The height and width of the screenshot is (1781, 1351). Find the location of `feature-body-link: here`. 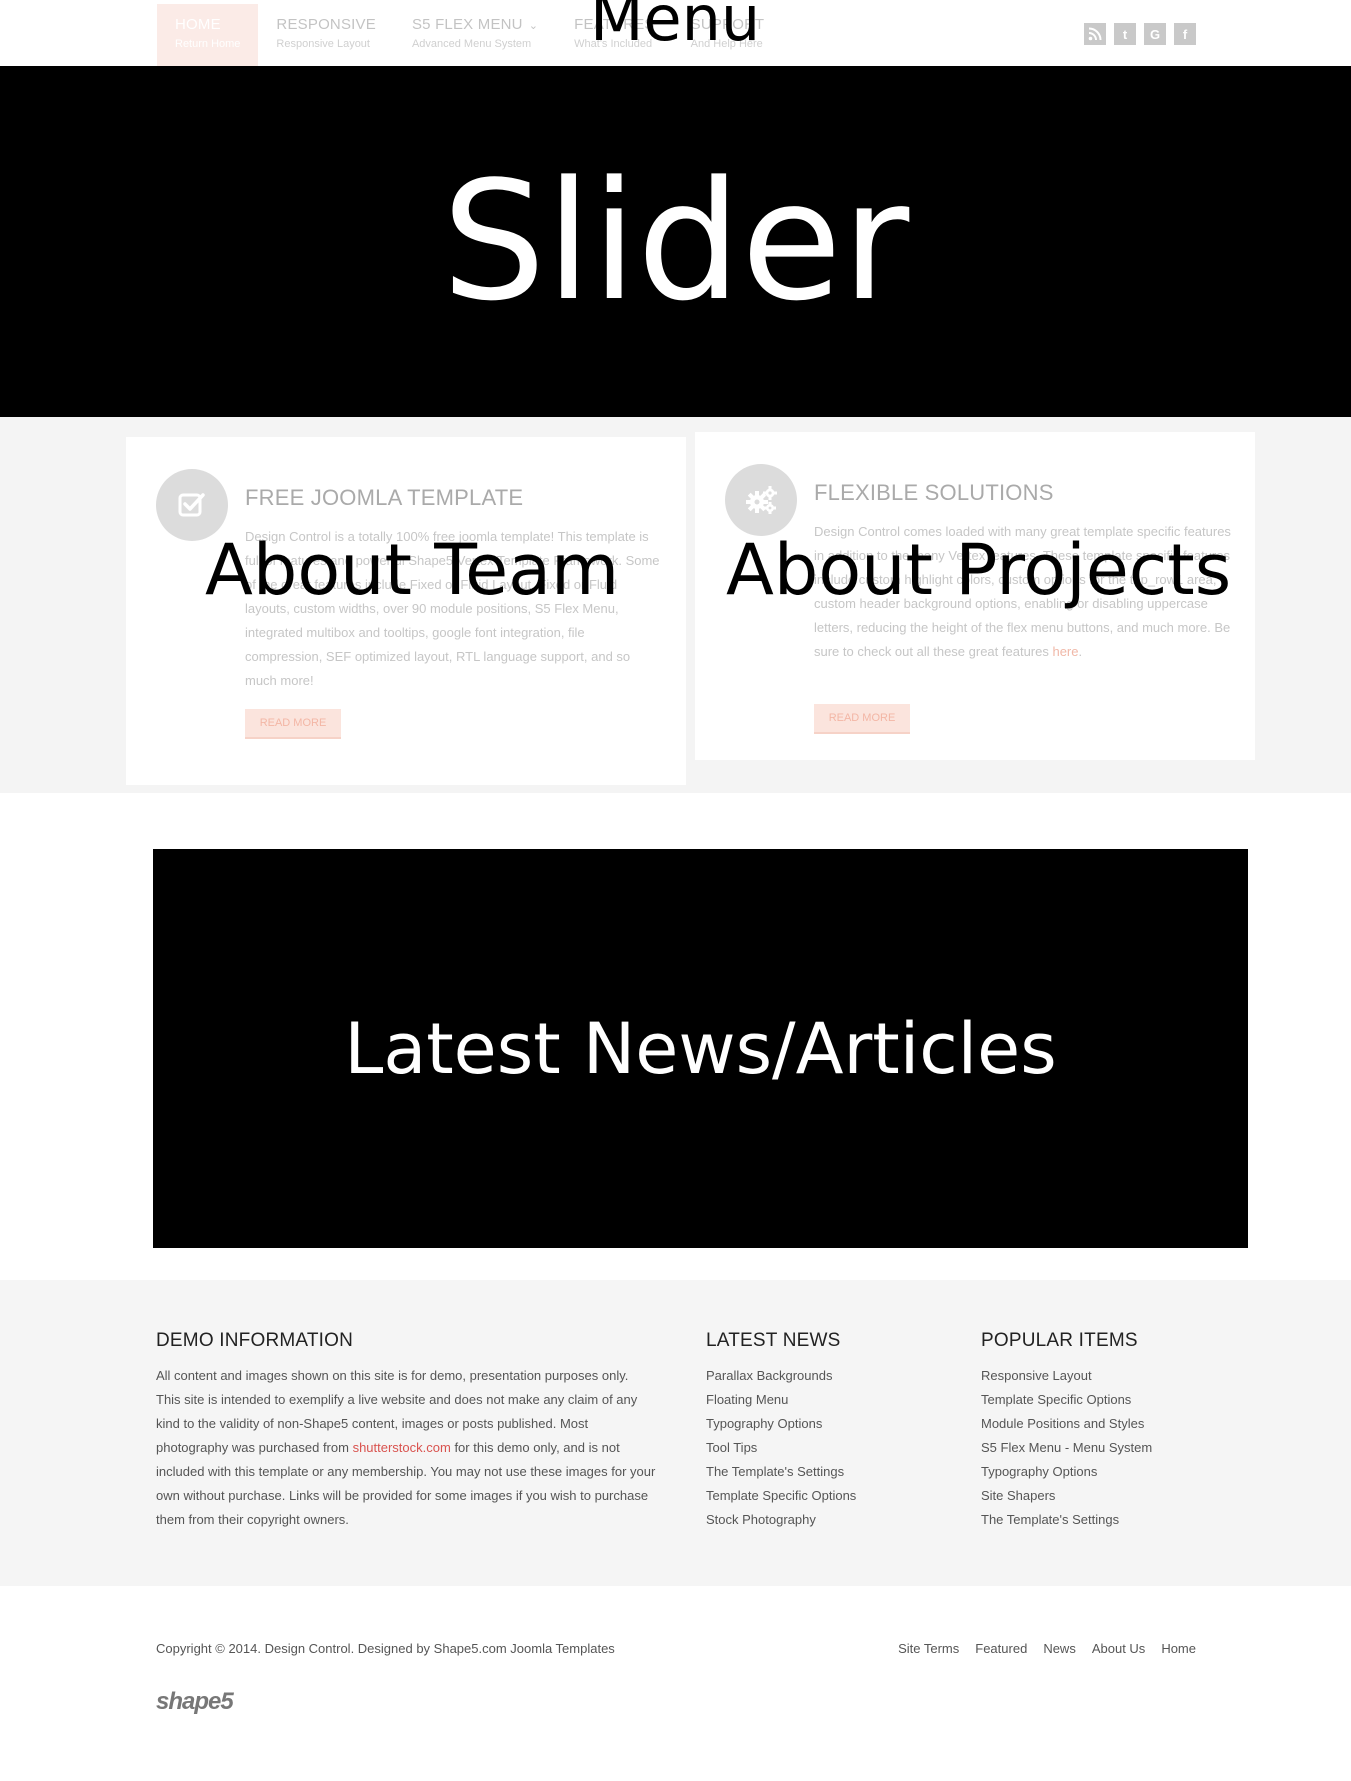

feature-body-link: here is located at coordinates (1065, 651).